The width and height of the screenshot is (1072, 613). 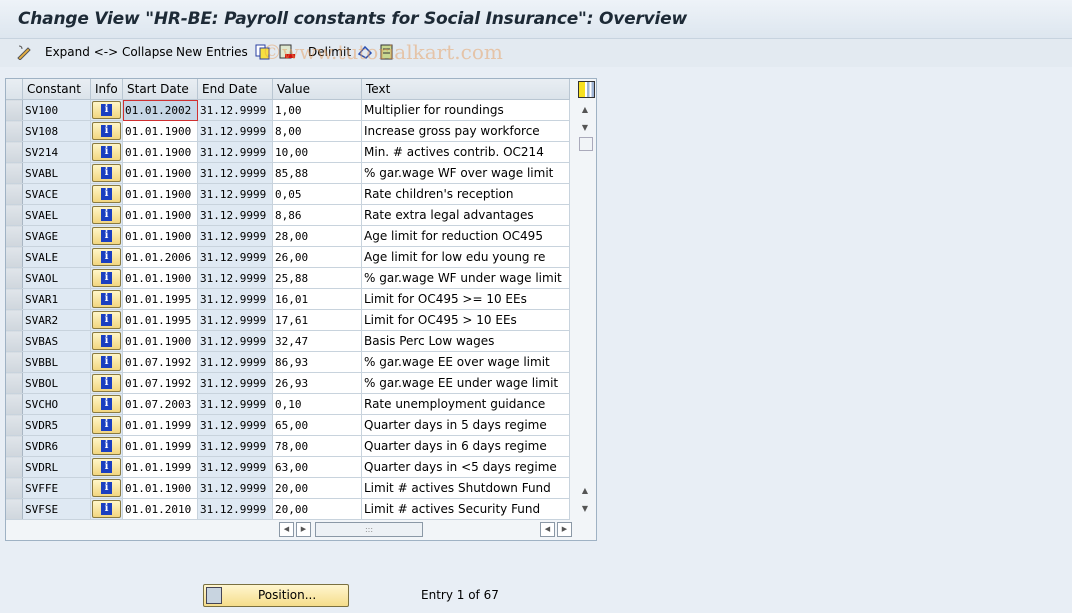 I want to click on cell-text: Limit for OC495 > 10 EEs, so click(x=465, y=320).